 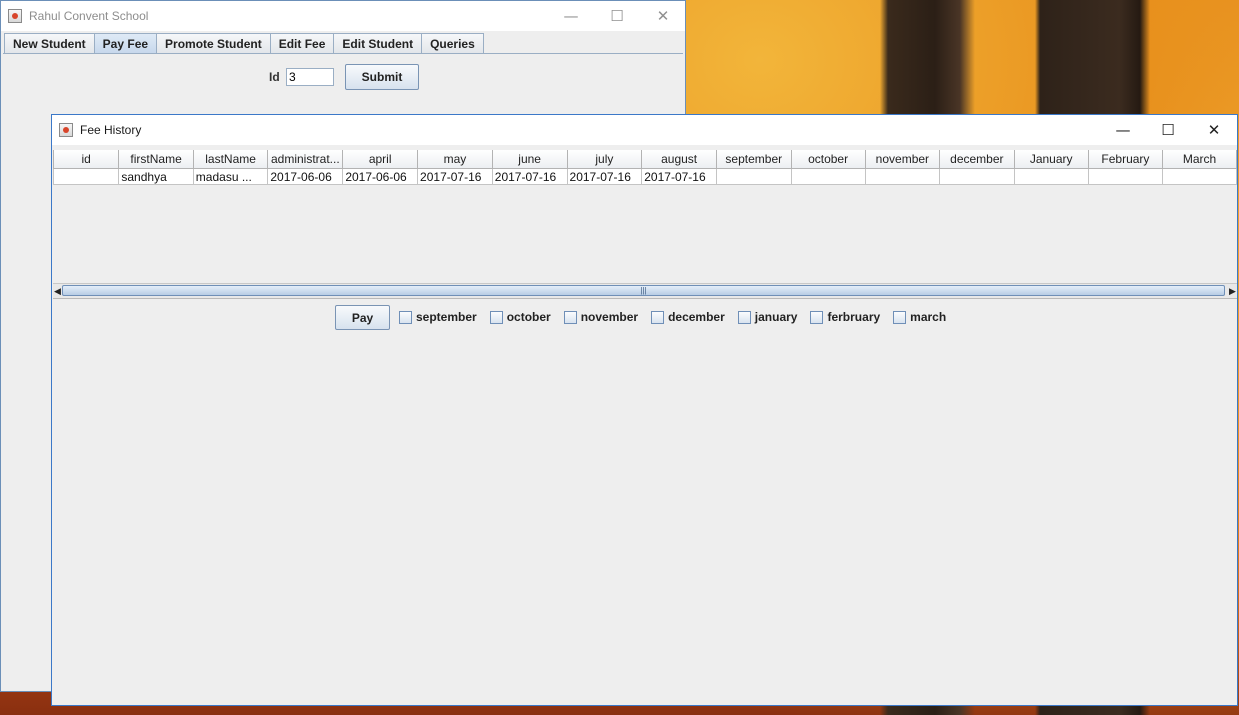 I want to click on column-header-may: may, so click(x=455, y=159).